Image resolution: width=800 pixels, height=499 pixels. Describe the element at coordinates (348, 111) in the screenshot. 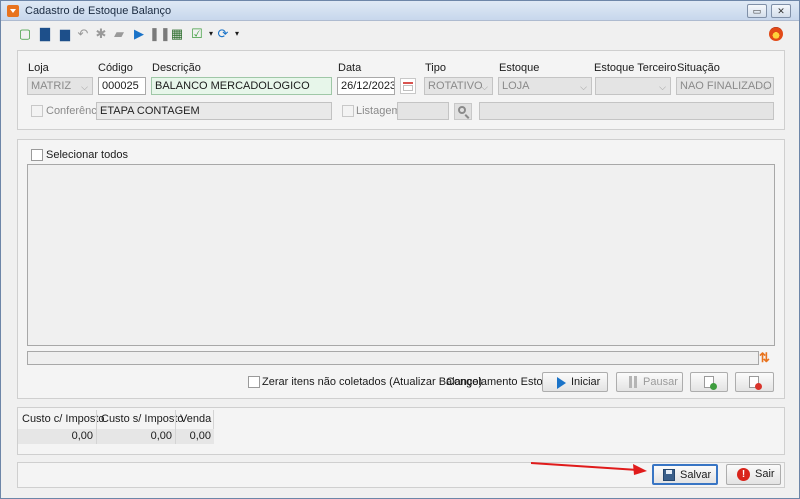

I see `listagem-checkbox` at that location.